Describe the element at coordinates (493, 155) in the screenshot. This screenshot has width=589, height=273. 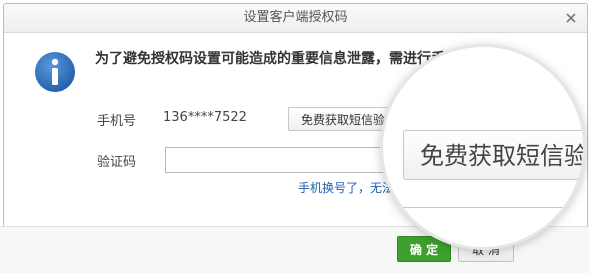
I see `magnified-sms-button: 免费获取短信验证码` at that location.